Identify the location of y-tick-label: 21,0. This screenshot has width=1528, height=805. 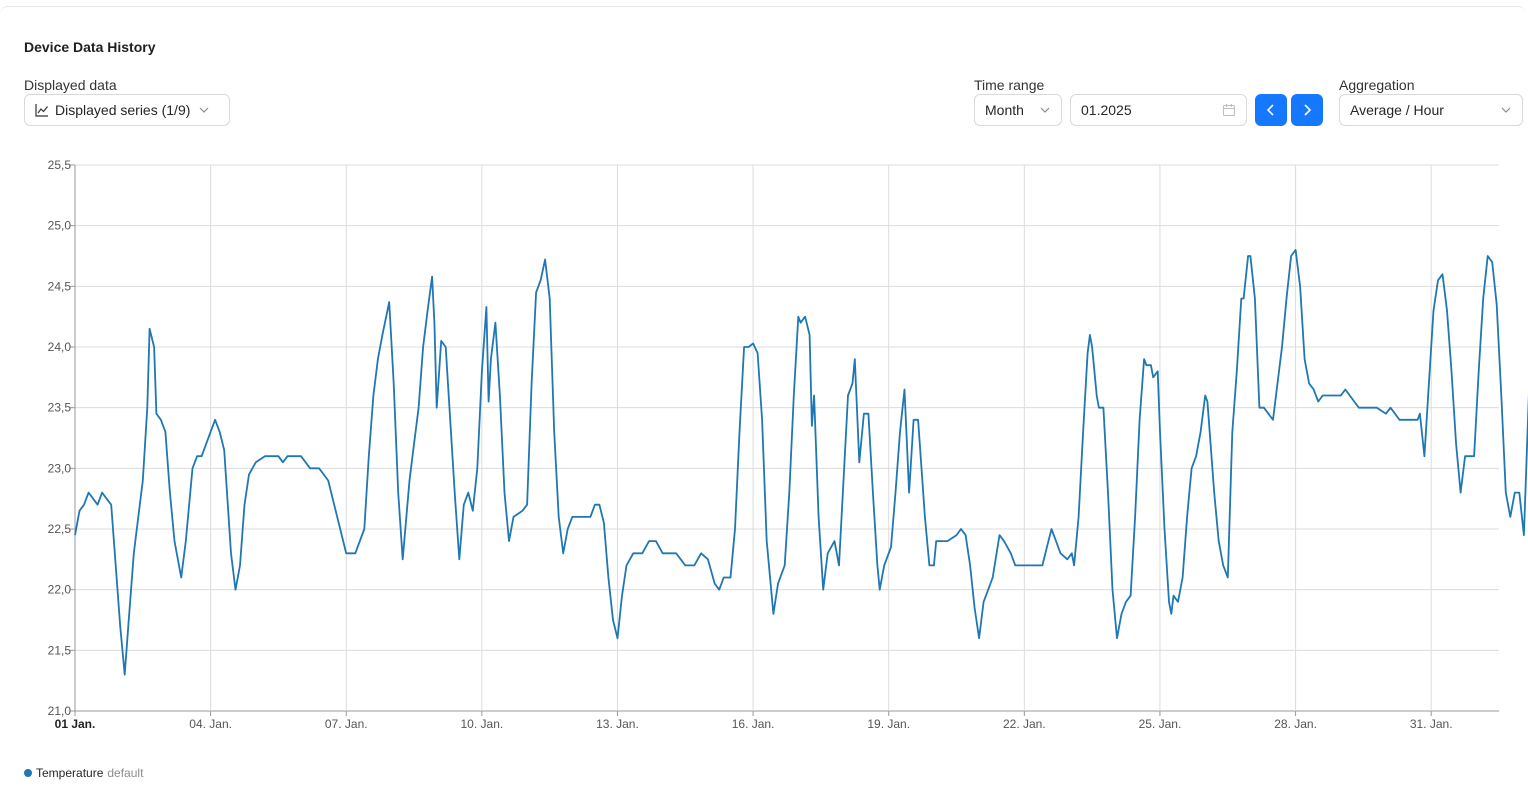
(60, 711).